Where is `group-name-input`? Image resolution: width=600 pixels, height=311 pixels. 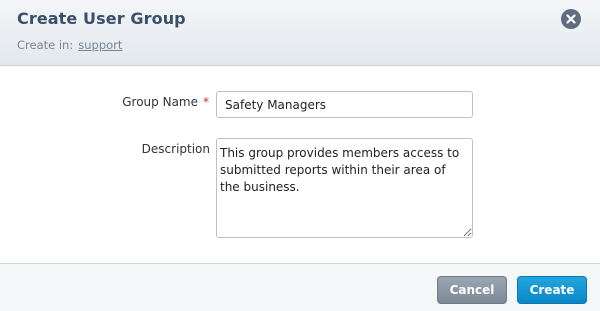 group-name-input is located at coordinates (344, 104).